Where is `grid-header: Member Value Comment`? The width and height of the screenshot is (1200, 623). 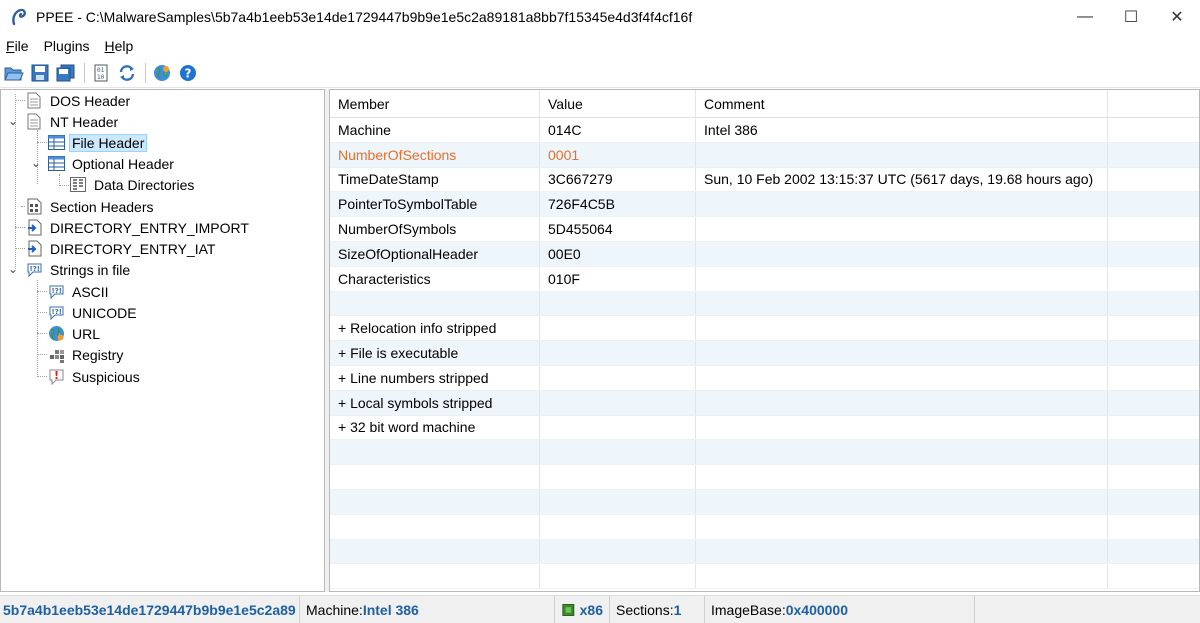 grid-header: Member Value Comment is located at coordinates (764, 104).